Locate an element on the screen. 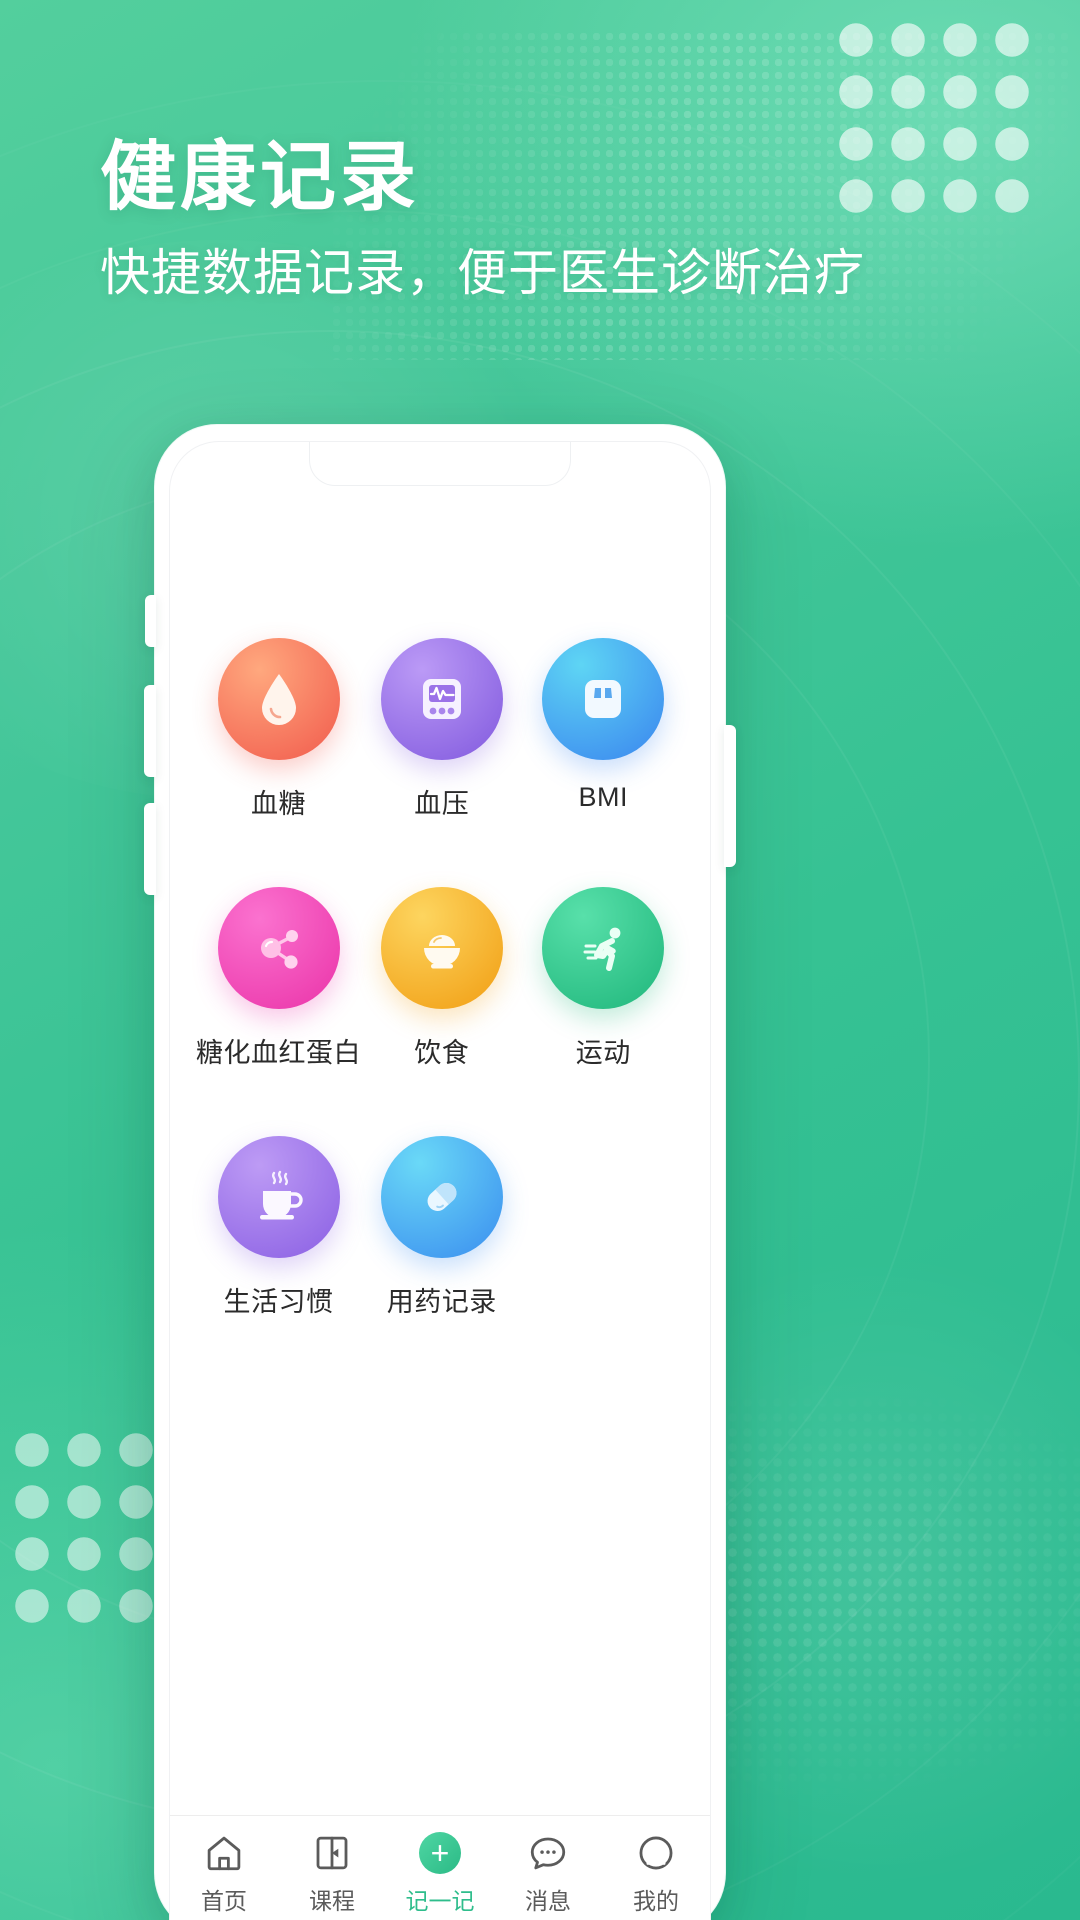 The image size is (1080, 1920). page-title: 健康记录 is located at coordinates (260, 177).